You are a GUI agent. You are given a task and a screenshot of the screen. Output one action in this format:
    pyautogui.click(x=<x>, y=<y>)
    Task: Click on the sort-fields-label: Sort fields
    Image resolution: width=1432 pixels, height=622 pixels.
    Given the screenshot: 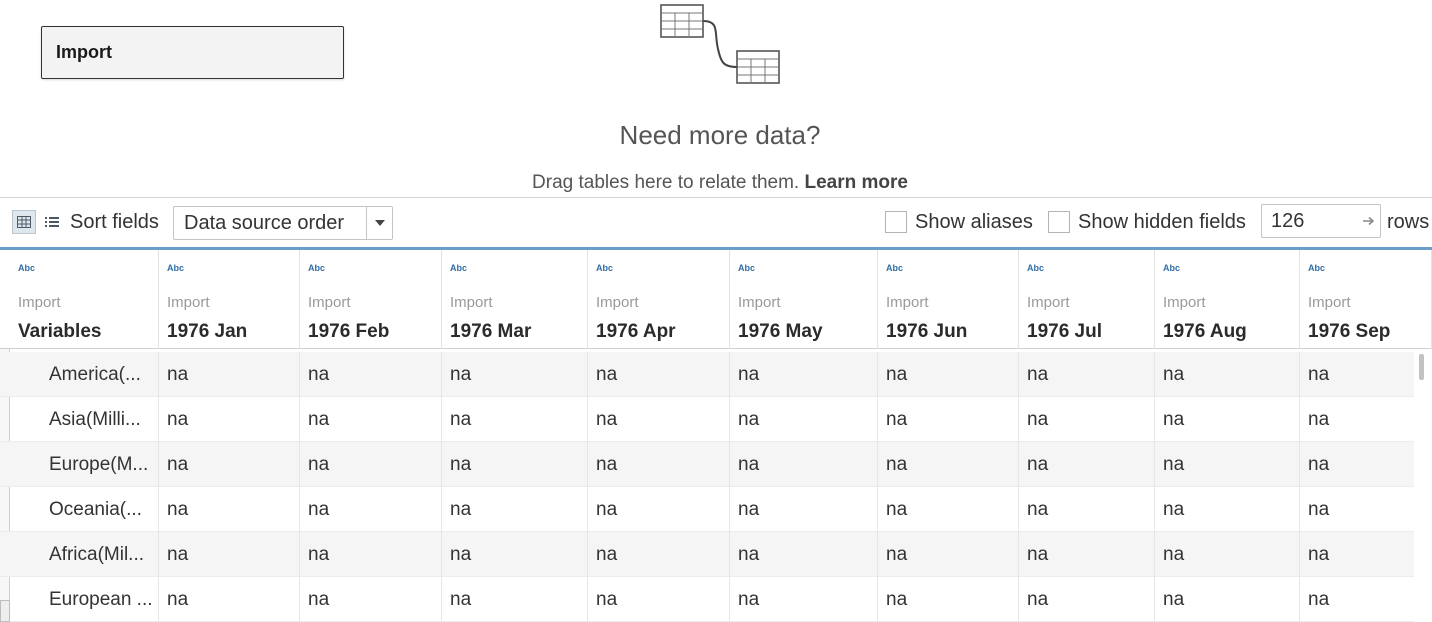 What is the action you would take?
    pyautogui.click(x=114, y=222)
    